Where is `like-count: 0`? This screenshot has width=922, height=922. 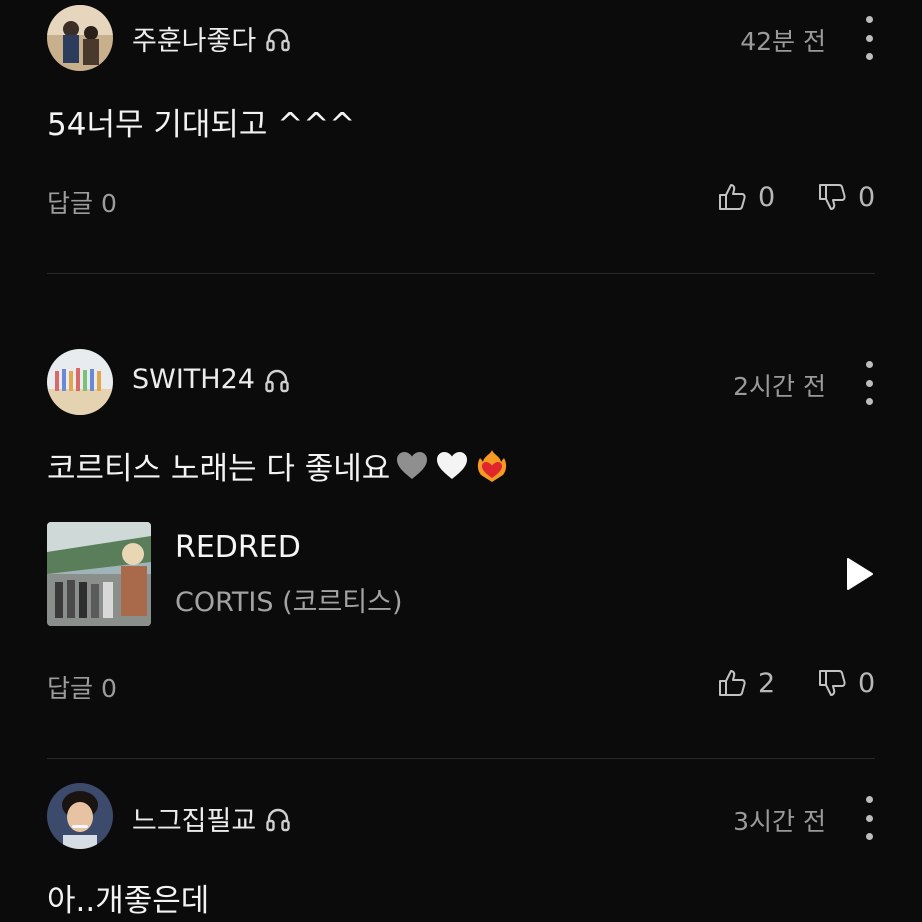 like-count: 0 is located at coordinates (767, 197).